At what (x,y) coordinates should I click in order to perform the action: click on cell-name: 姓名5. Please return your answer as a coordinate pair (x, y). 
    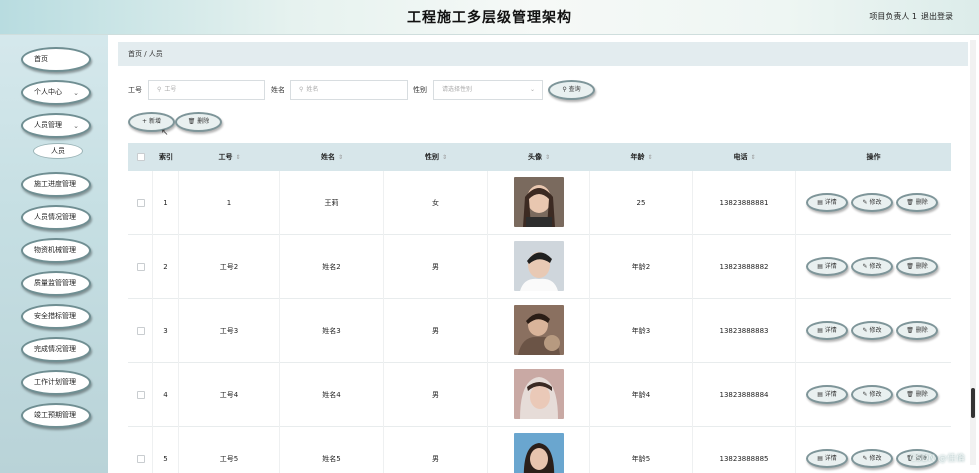
    Looking at the image, I should click on (332, 450).